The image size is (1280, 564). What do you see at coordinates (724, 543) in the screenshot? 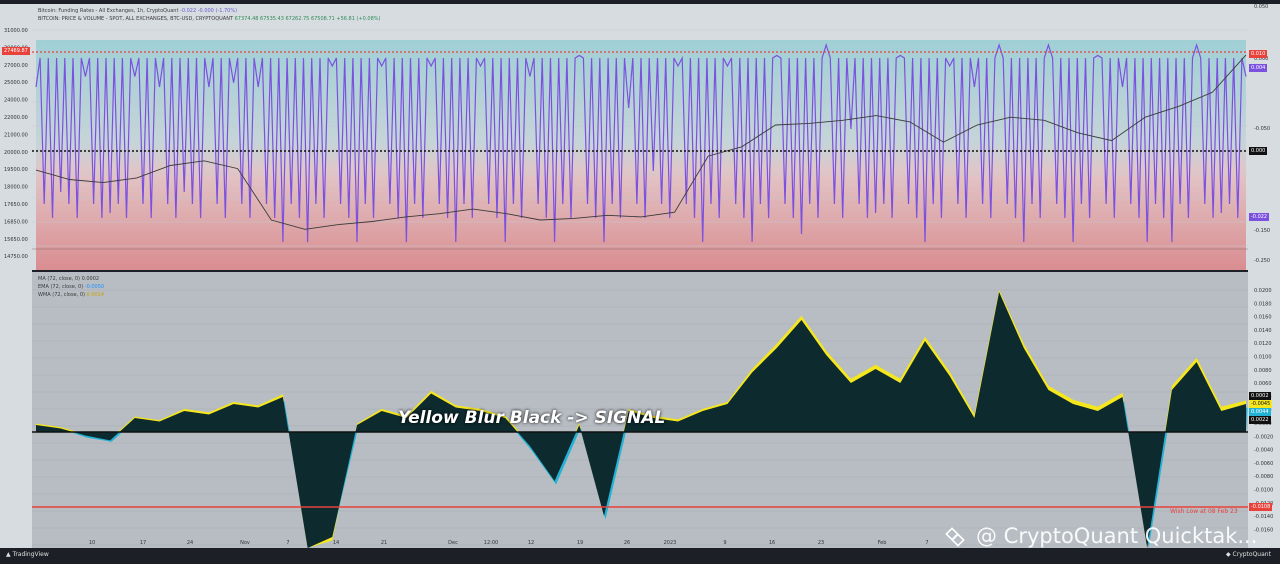
I see `x-tick: 9` at bounding box center [724, 543].